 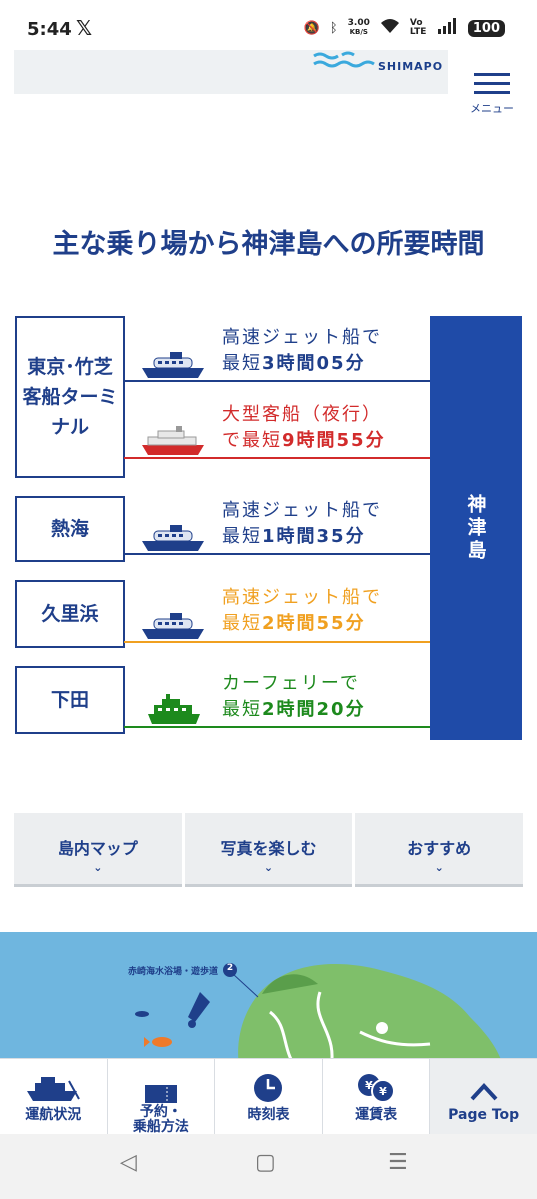 I want to click on nav-page-top: Page Top, so click(x=483, y=1097).